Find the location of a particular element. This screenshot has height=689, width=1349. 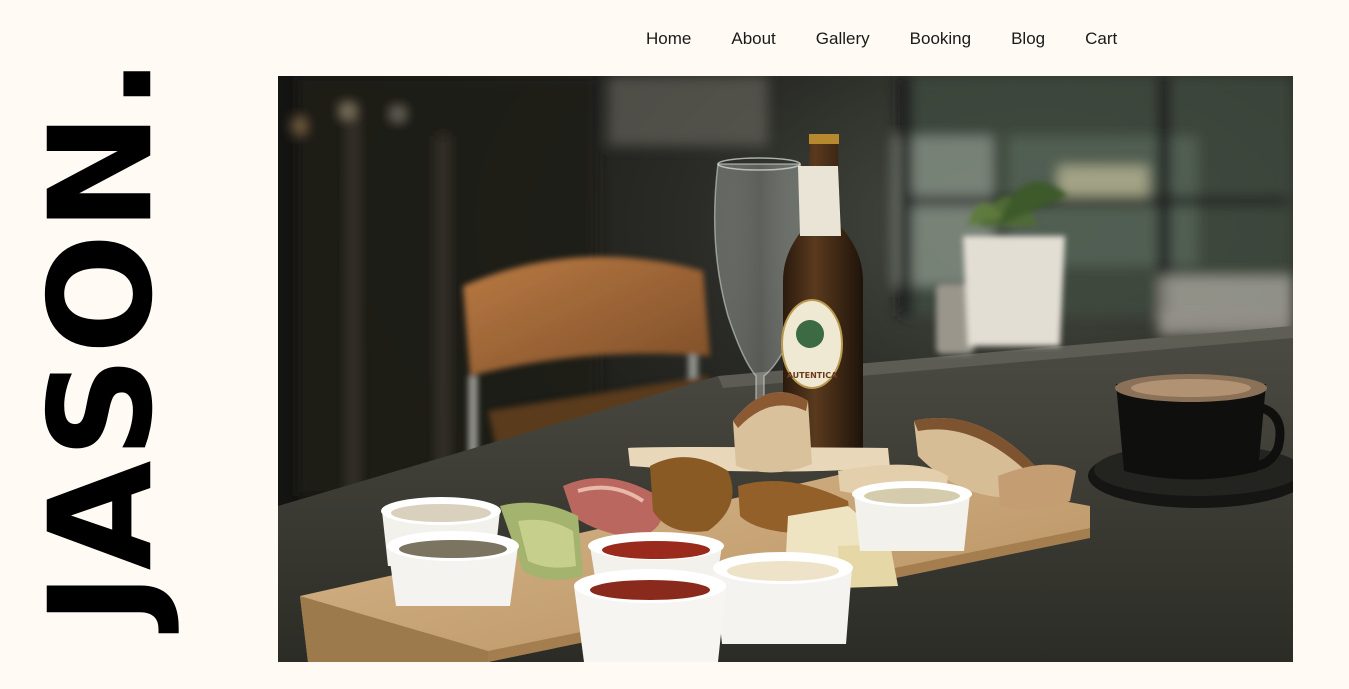

brand-logo: JASON. is located at coordinates (101, 340).